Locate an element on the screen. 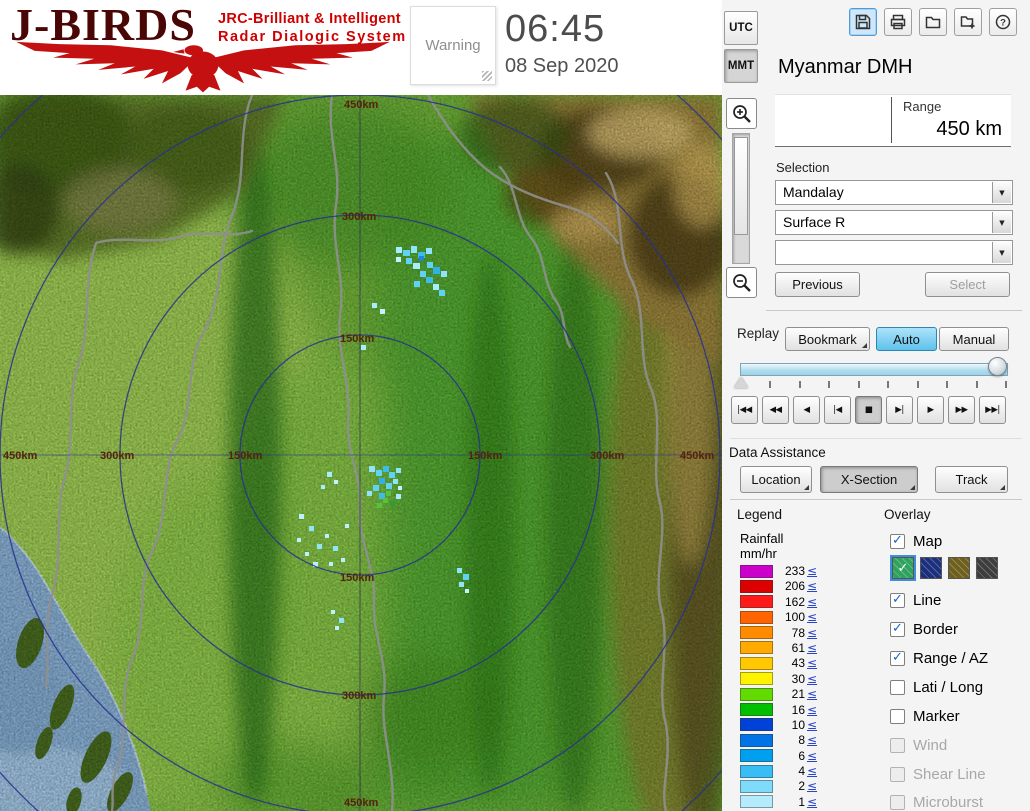 This screenshot has height=811, width=1030. bookmark-button: Bookmark is located at coordinates (827, 339).